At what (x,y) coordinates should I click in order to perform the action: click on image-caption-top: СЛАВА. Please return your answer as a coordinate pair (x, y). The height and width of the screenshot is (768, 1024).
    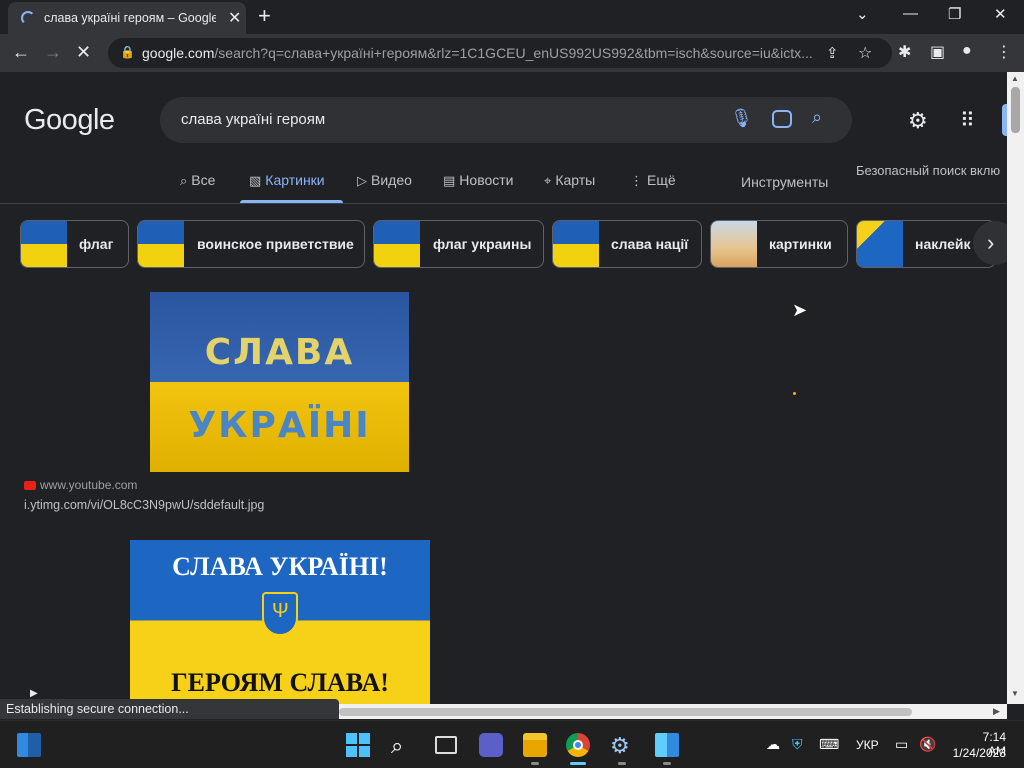
    Looking at the image, I should click on (279, 352).